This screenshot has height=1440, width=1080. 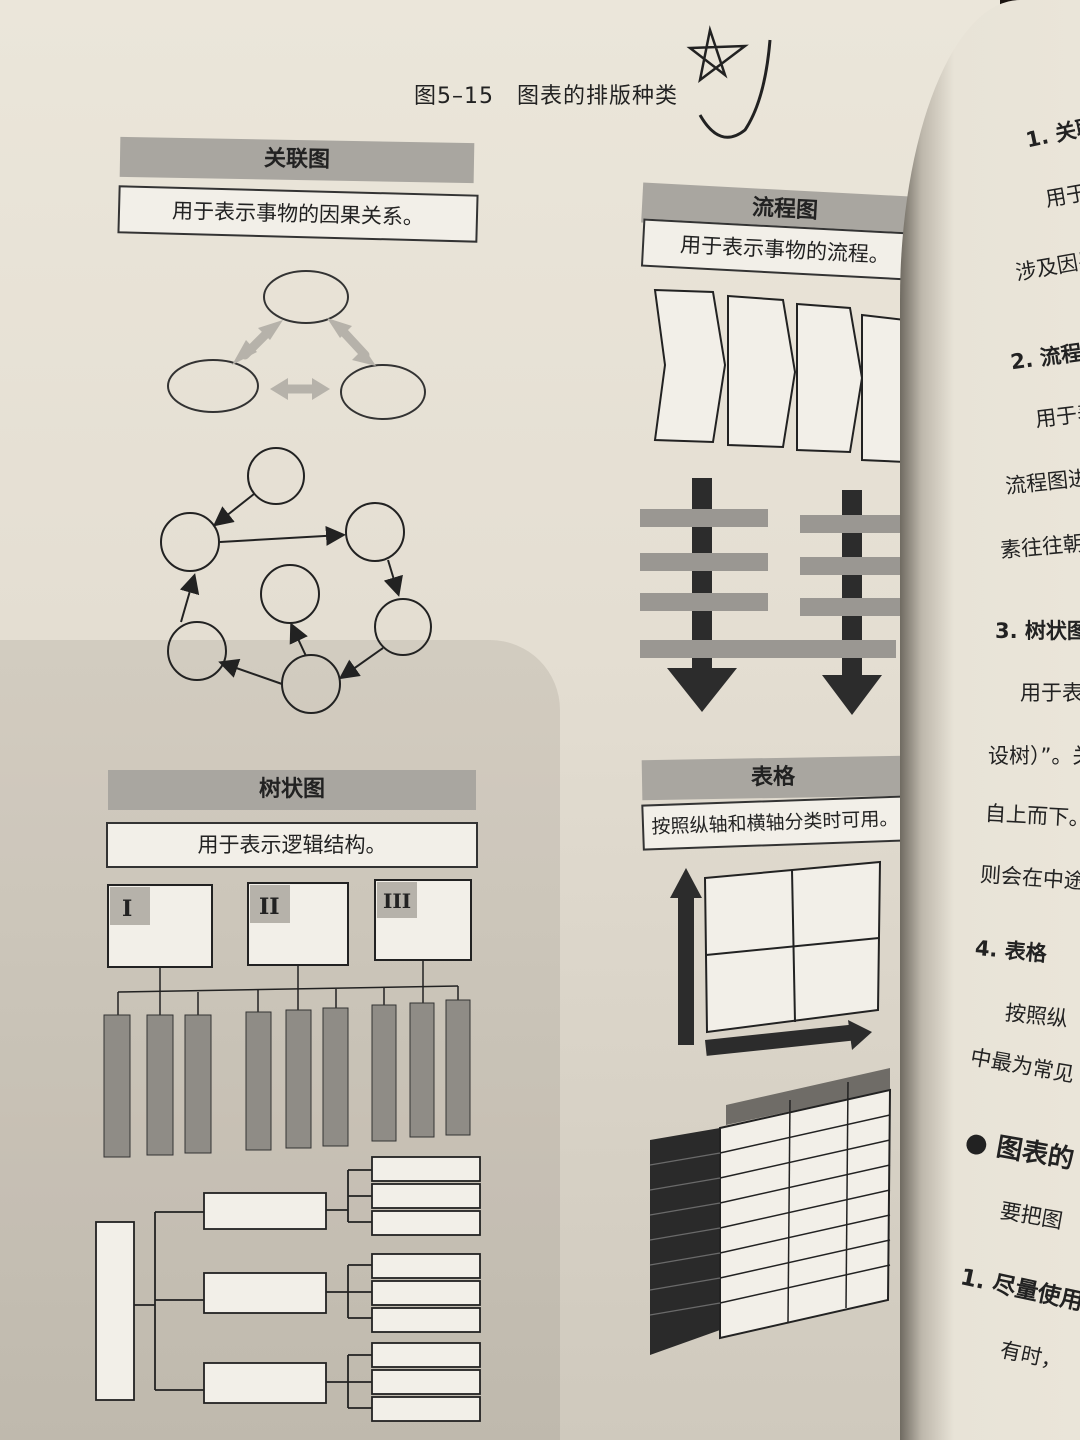 What do you see at coordinates (288, 1289) in the screenshot?
I see `tree-bottom-diagram` at bounding box center [288, 1289].